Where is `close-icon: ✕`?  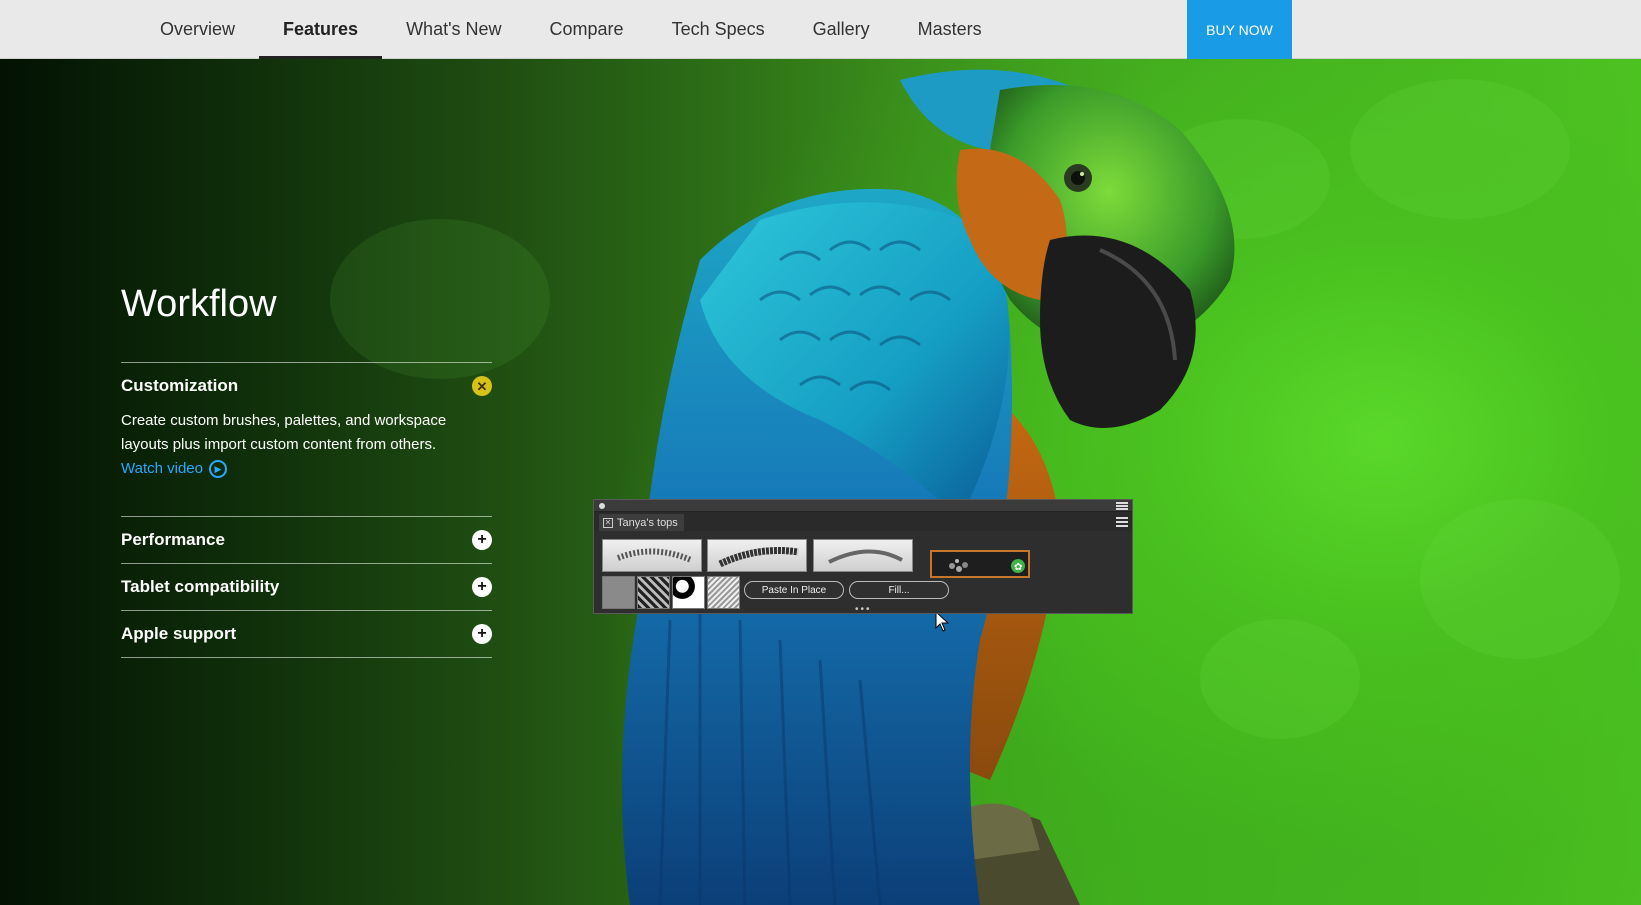
close-icon: ✕ is located at coordinates (482, 386).